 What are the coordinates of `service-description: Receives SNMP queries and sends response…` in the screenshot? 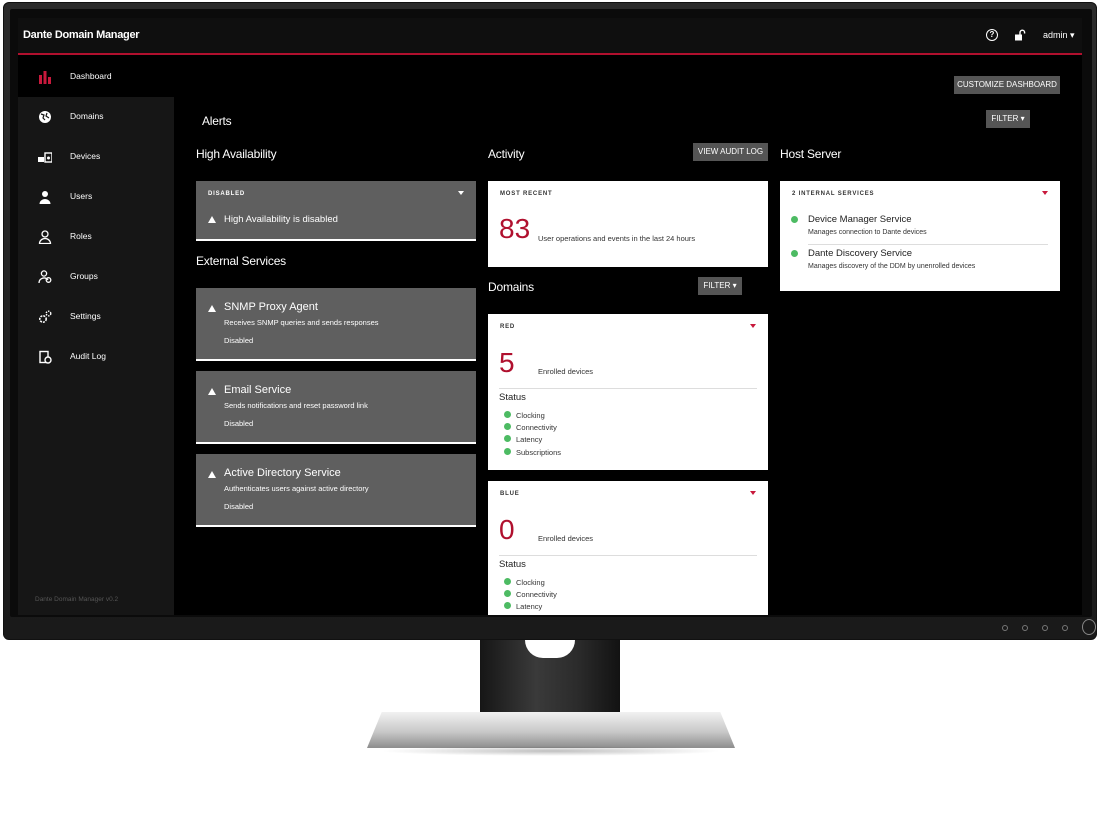 It's located at (301, 322).